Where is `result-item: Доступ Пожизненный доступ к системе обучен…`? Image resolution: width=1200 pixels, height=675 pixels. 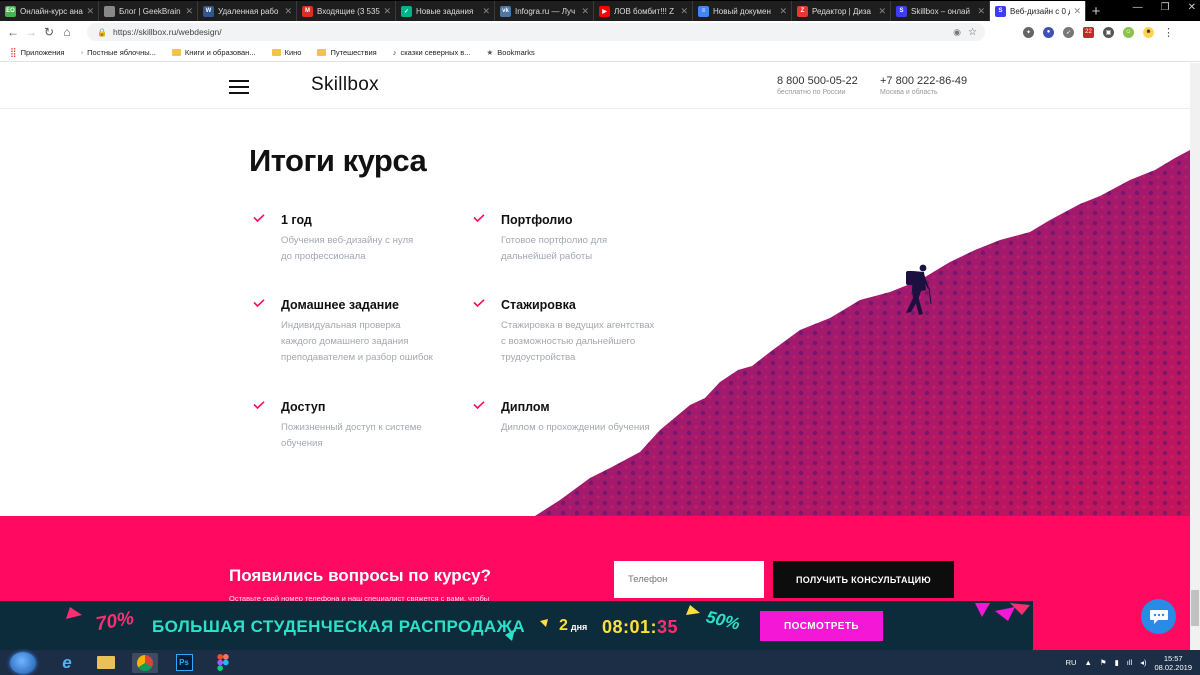
result-item: Доступ Пожизненный доступ к системе обучен… is located at coordinates (372, 426).